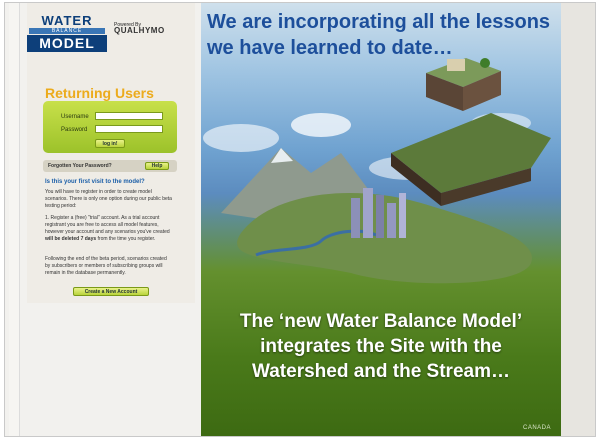  What do you see at coordinates (381, 321) in the screenshot?
I see `tagline-line-1: The ‘new Water Balance Model’` at bounding box center [381, 321].